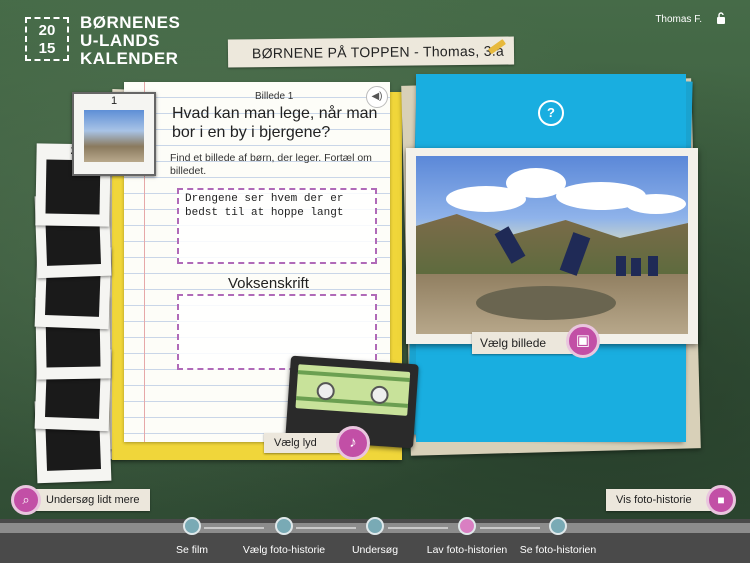  I want to click on logo-text: BØRNENES U-LANDS KALENDER, so click(130, 41).